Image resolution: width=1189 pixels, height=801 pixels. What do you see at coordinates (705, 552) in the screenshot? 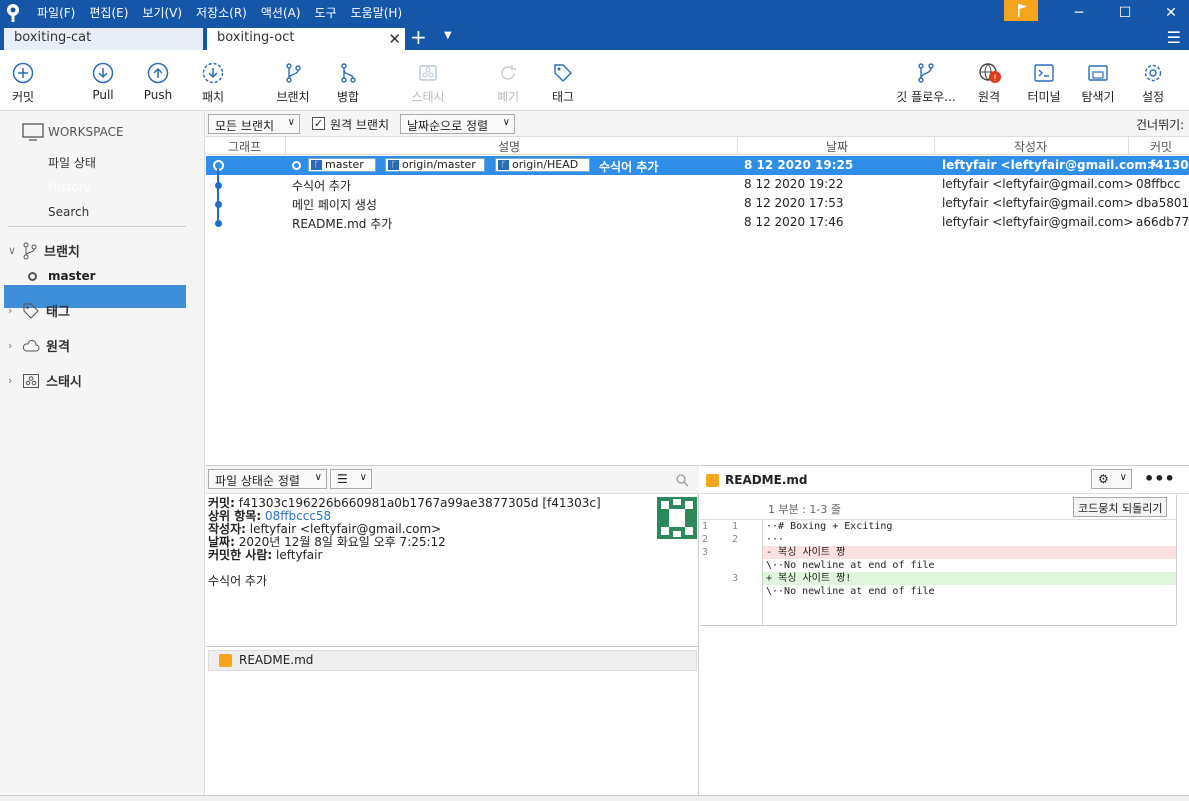
I see `old-line-number: 3` at bounding box center [705, 552].